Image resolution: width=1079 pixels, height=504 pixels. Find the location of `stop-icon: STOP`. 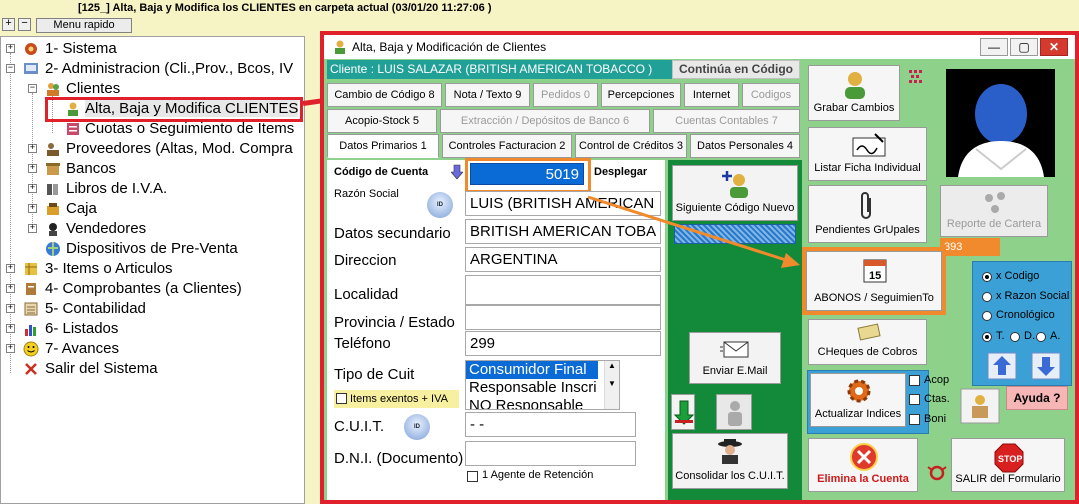

stop-icon: STOP is located at coordinates (1009, 458).